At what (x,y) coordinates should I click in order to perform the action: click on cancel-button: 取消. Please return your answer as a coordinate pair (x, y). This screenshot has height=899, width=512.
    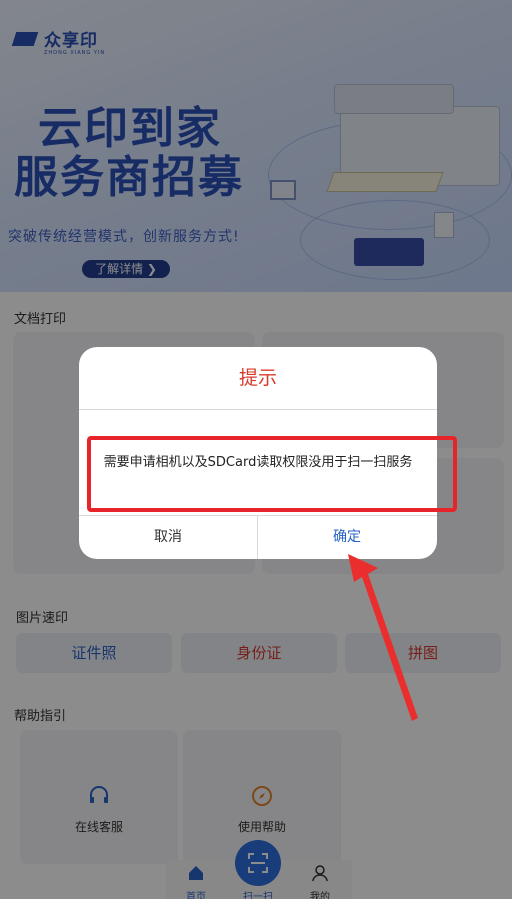
    Looking at the image, I should click on (168, 537).